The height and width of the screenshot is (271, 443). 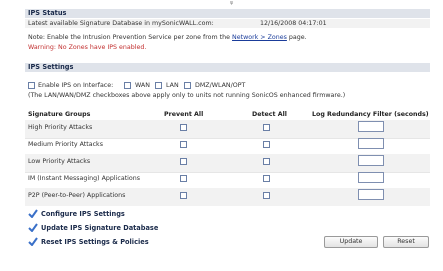 What do you see at coordinates (59, 114) in the screenshot?
I see `col-signature-groups: Signature Groups` at bounding box center [59, 114].